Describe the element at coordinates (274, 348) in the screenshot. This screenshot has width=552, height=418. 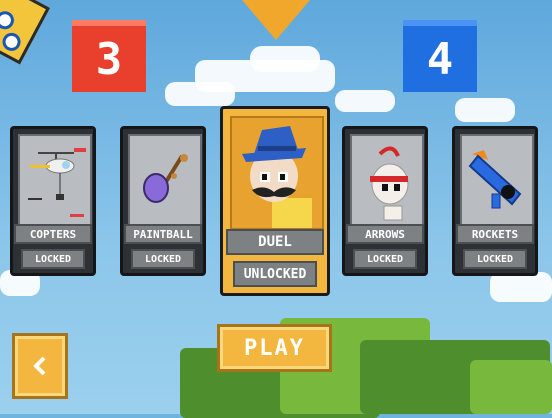
I see `play-button: PLAY` at that location.